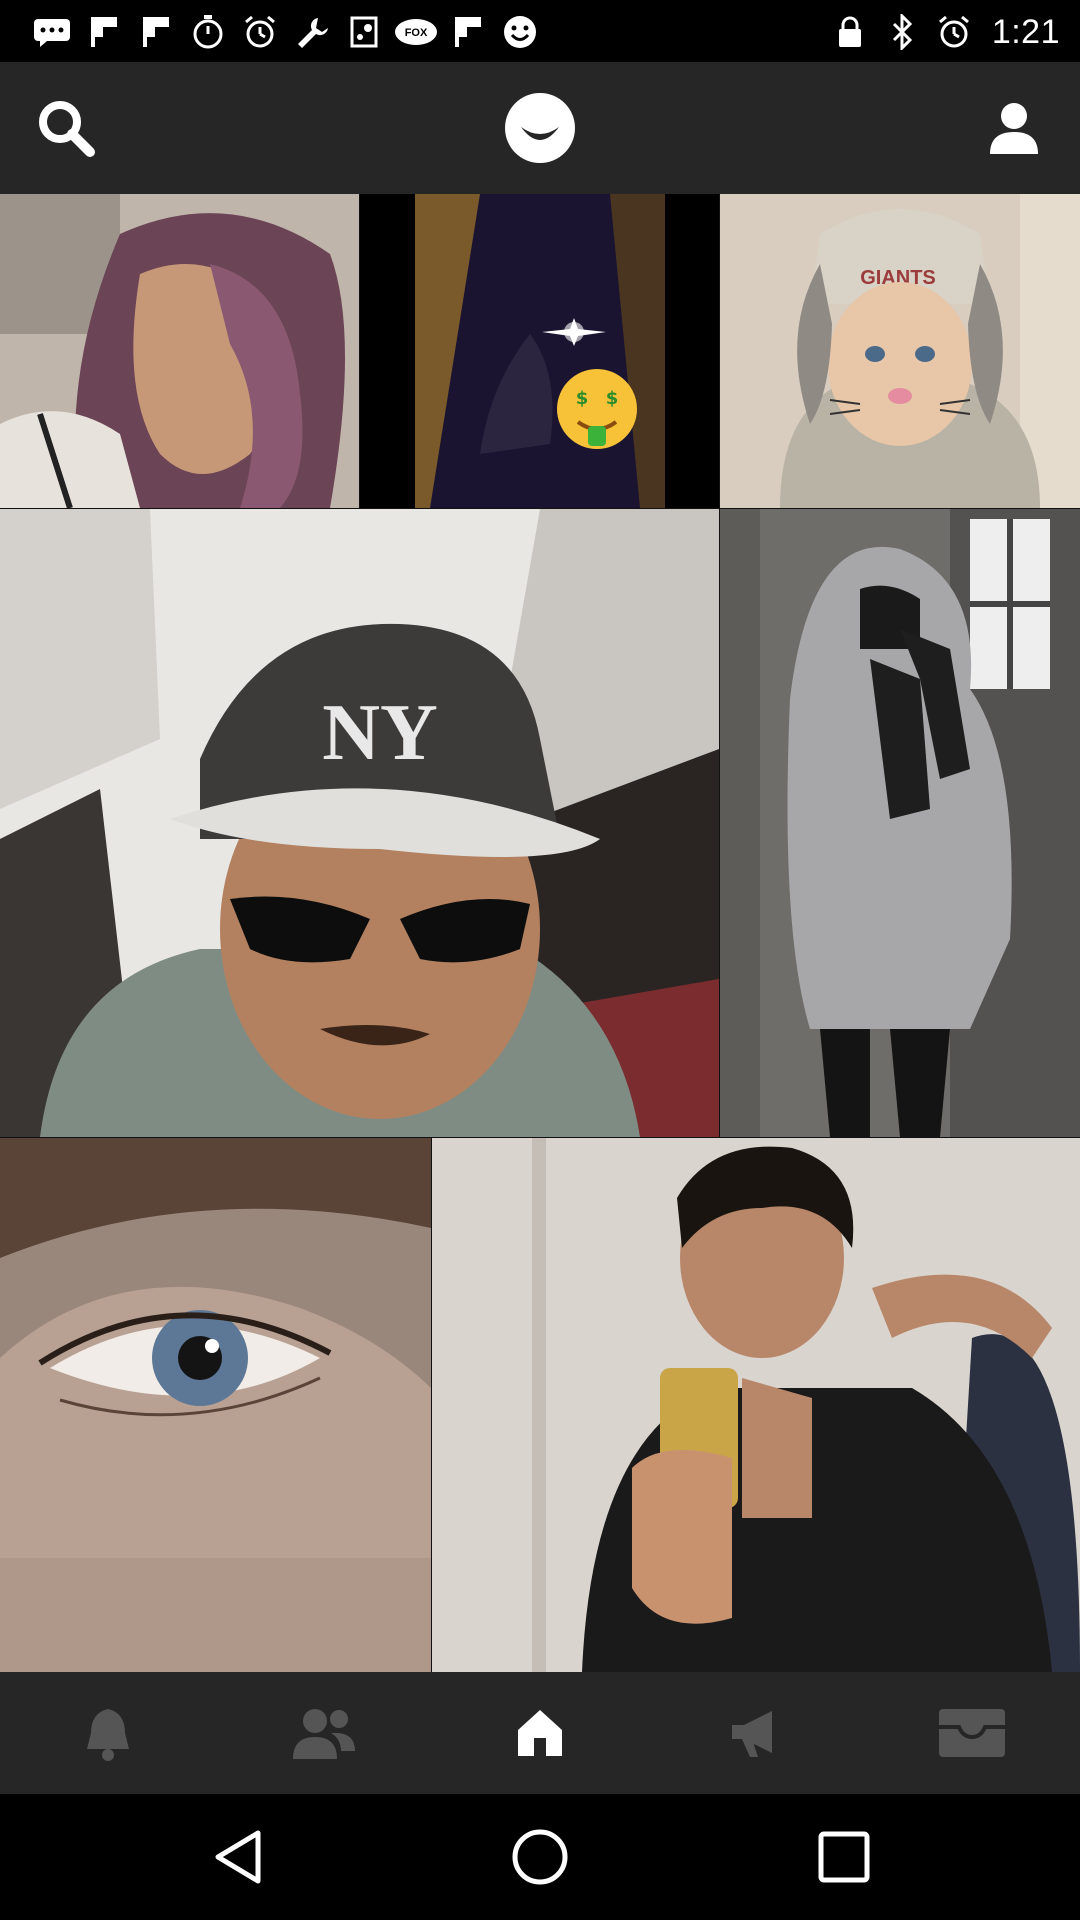 The height and width of the screenshot is (1920, 1080). I want to click on back-icon, so click(238, 1857).